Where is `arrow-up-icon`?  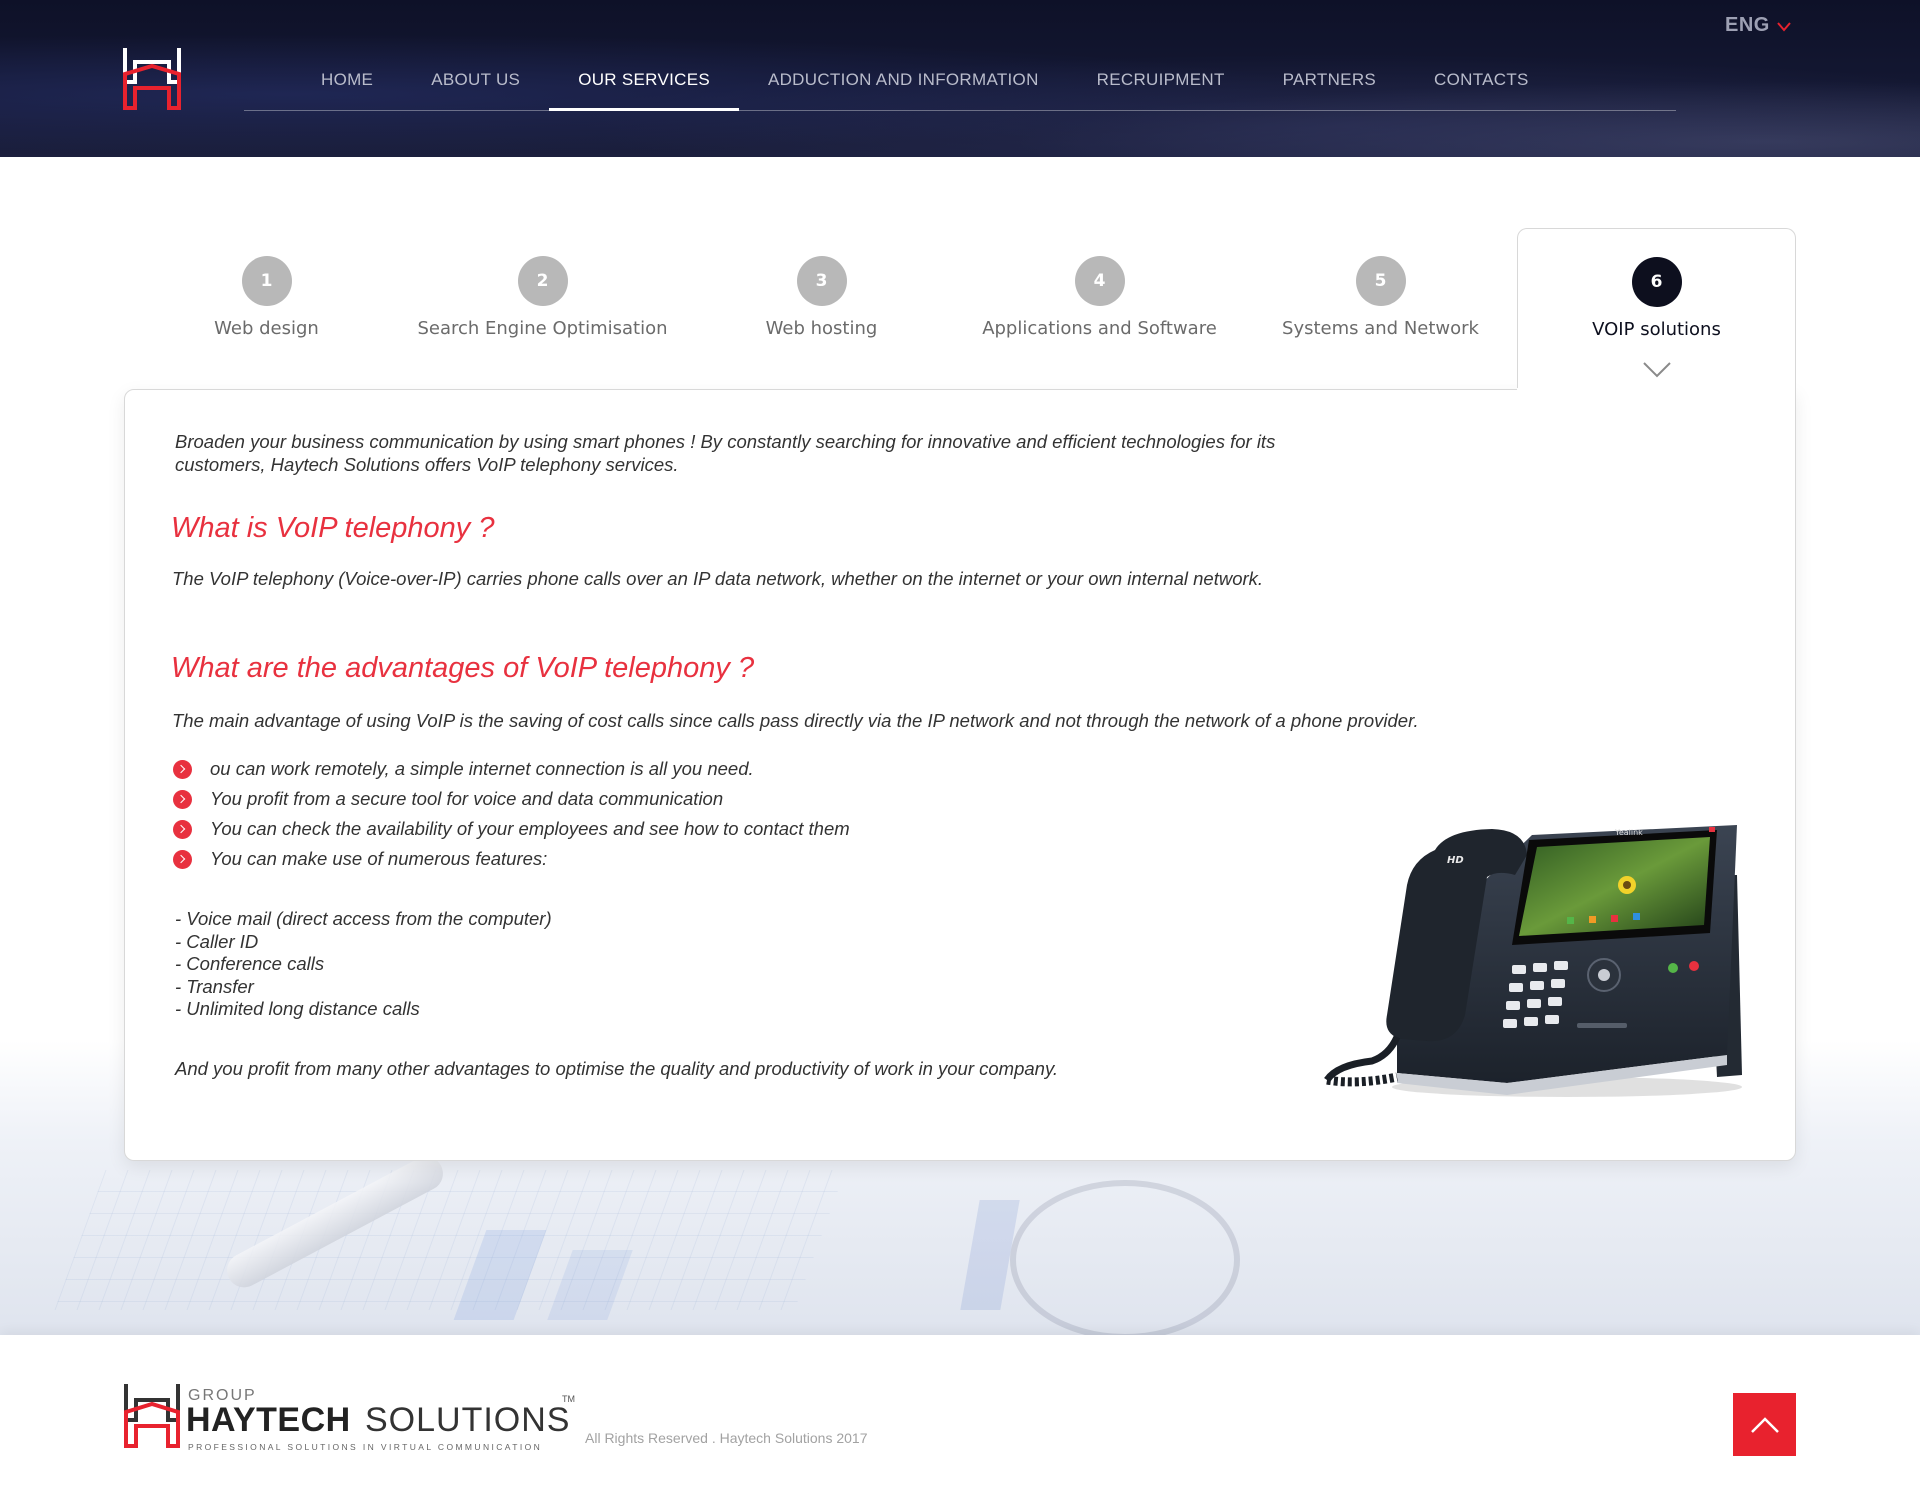 arrow-up-icon is located at coordinates (1764, 1424).